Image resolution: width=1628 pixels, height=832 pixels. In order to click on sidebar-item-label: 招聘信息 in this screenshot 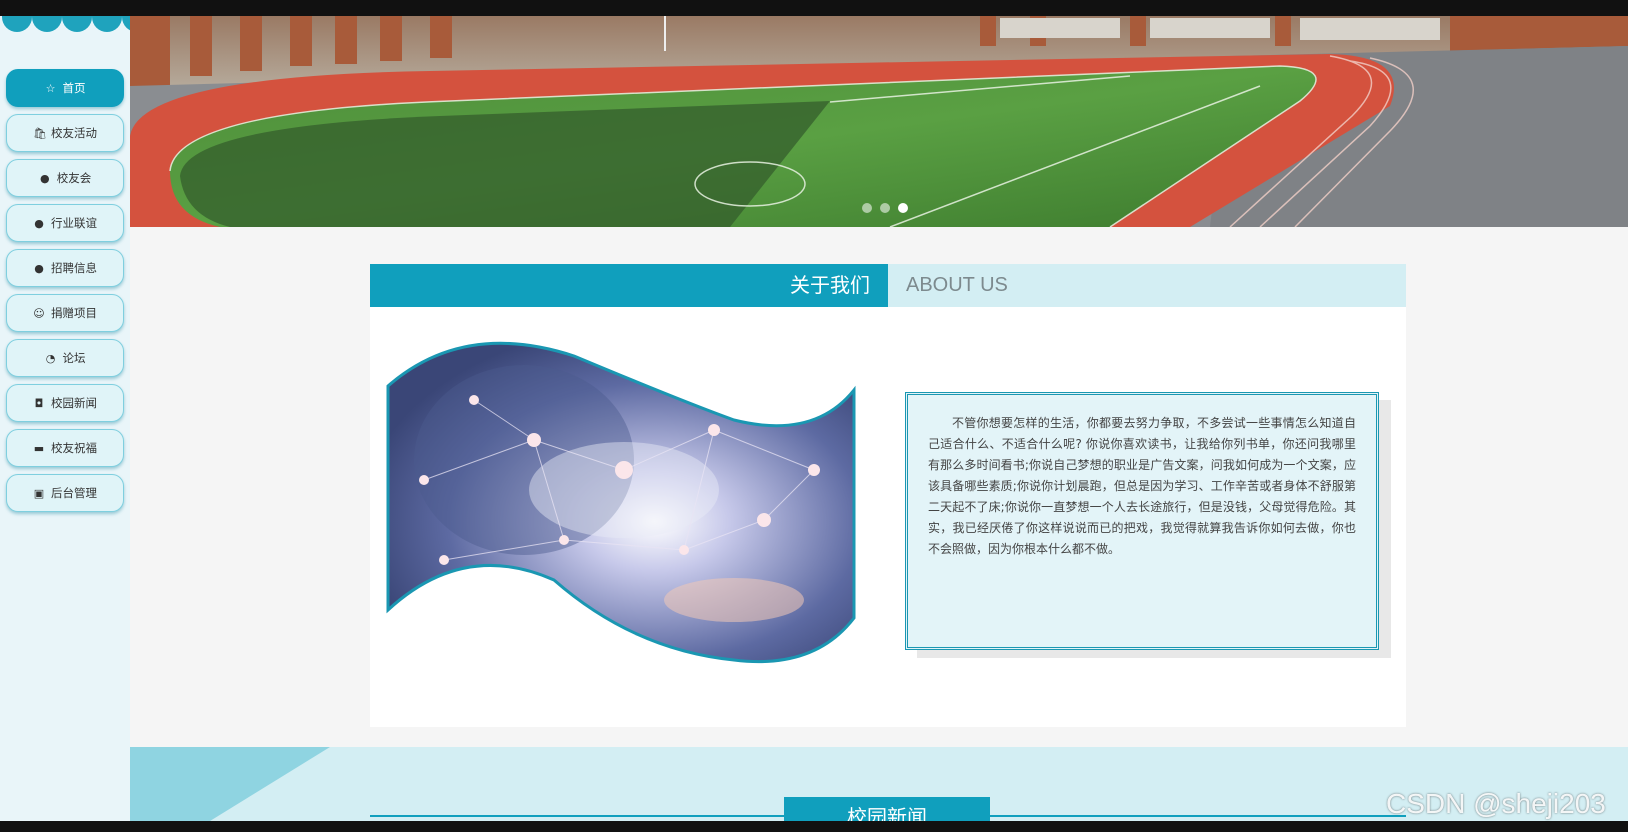, I will do `click(74, 268)`.